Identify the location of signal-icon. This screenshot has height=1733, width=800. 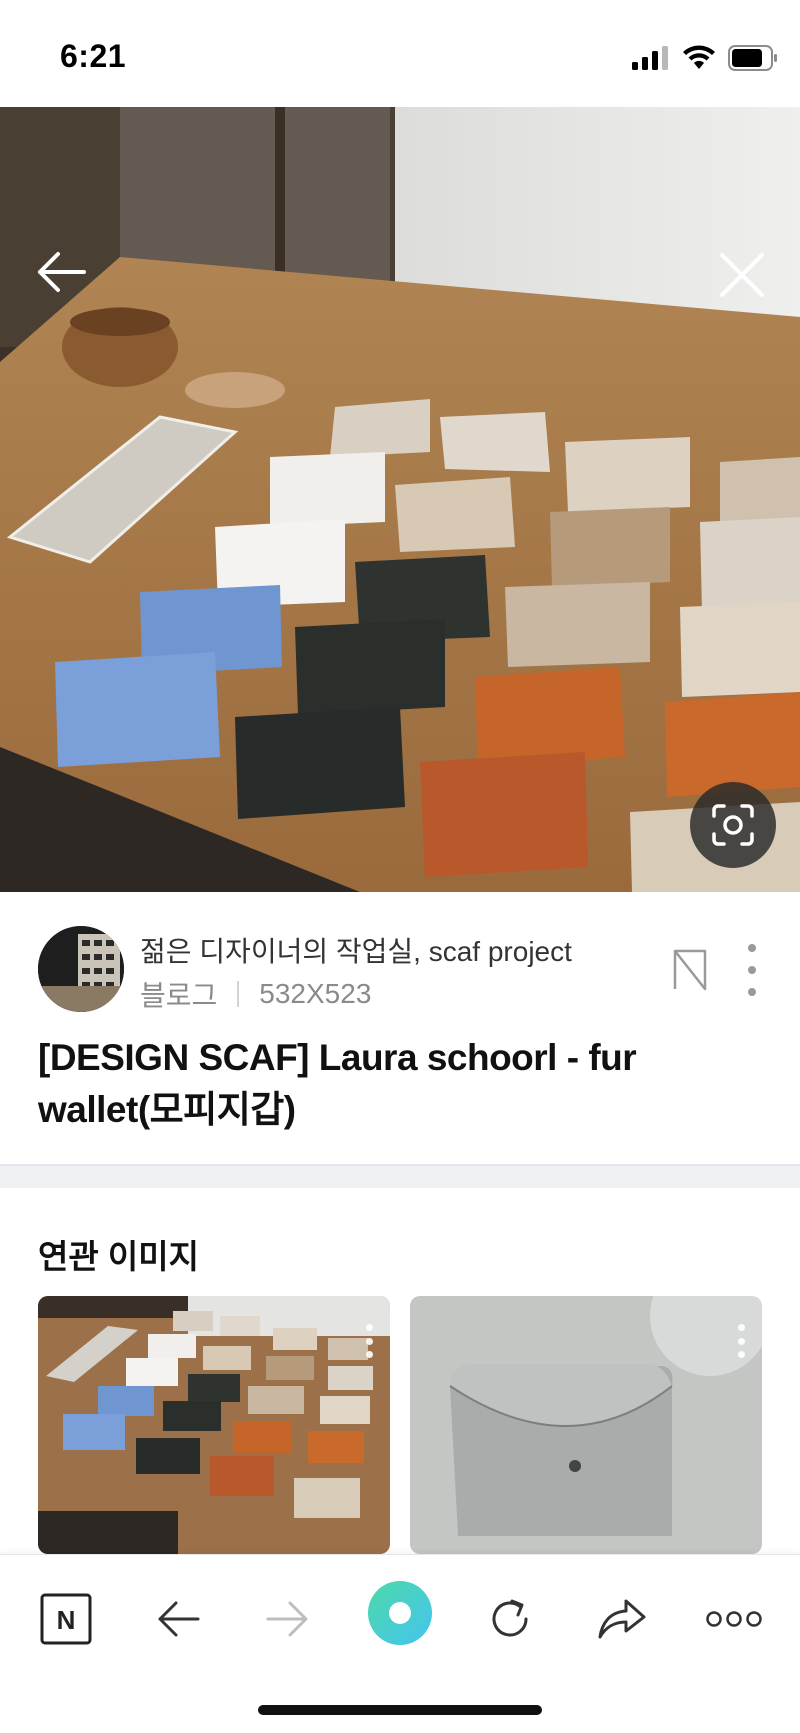
(650, 58).